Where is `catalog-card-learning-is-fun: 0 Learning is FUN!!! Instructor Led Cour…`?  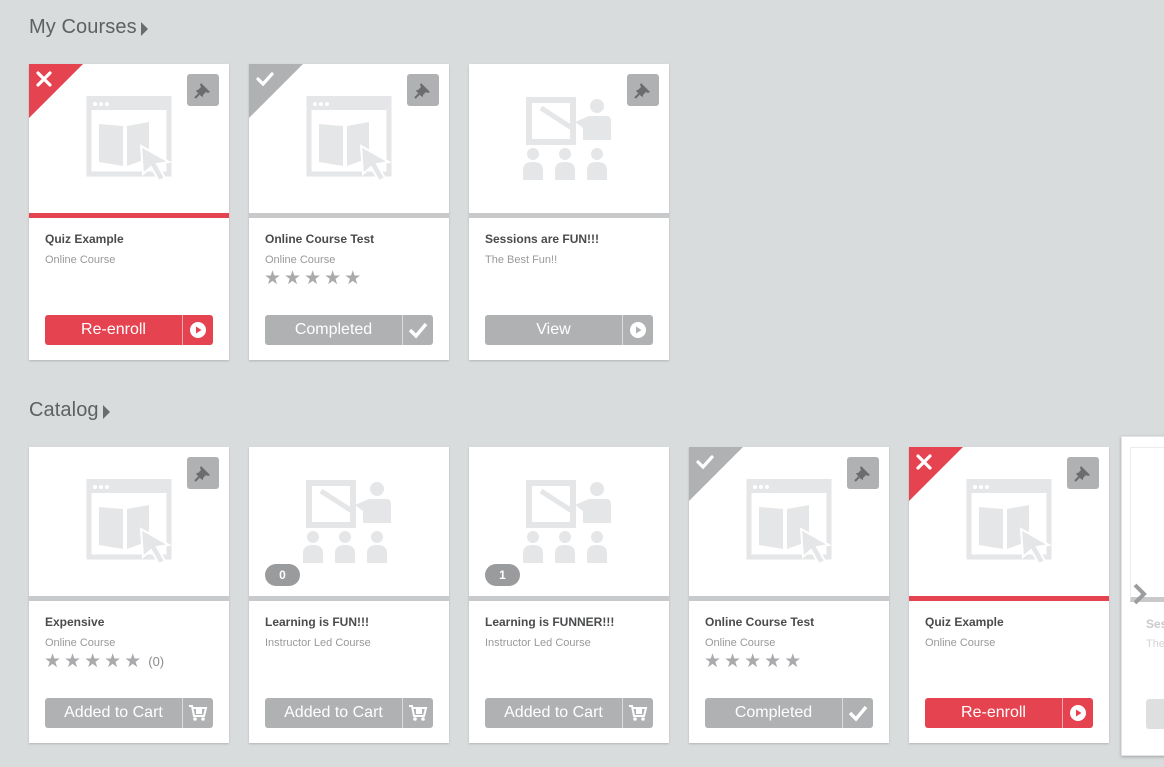 catalog-card-learning-is-fun: 0 Learning is FUN!!! Instructor Led Cour… is located at coordinates (349, 595).